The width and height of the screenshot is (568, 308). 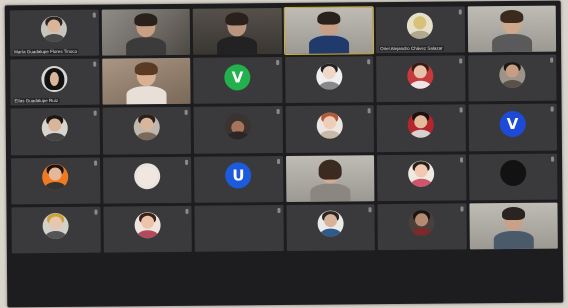 I want to click on participant-tile: U, so click(x=238, y=179).